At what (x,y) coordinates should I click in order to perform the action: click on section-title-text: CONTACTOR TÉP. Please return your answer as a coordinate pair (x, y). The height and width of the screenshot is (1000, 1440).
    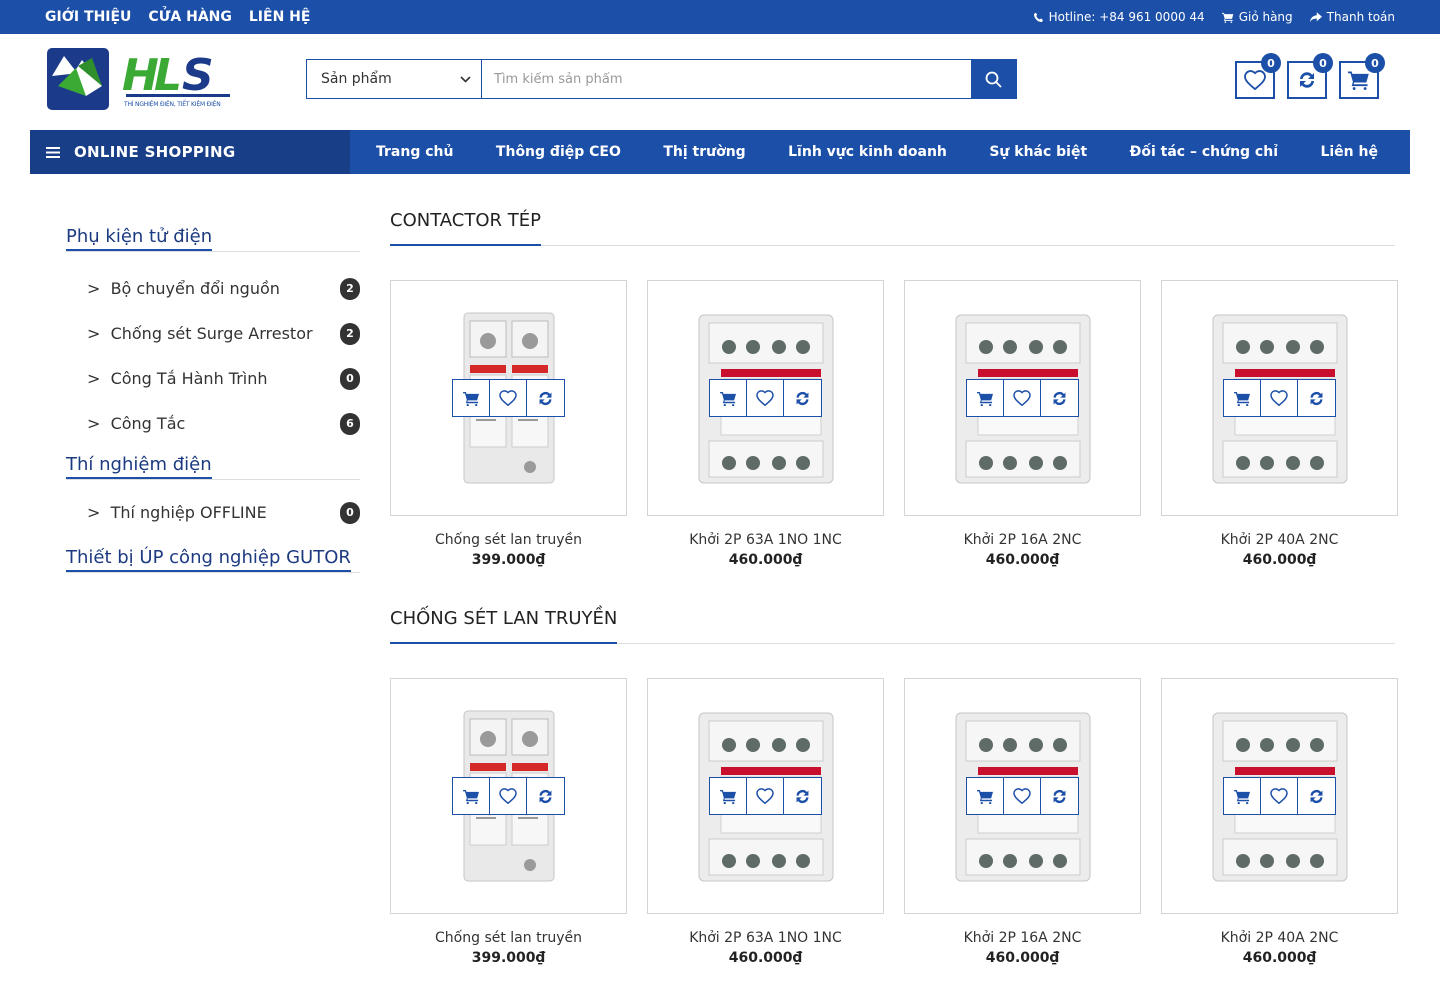
    Looking at the image, I should click on (465, 228).